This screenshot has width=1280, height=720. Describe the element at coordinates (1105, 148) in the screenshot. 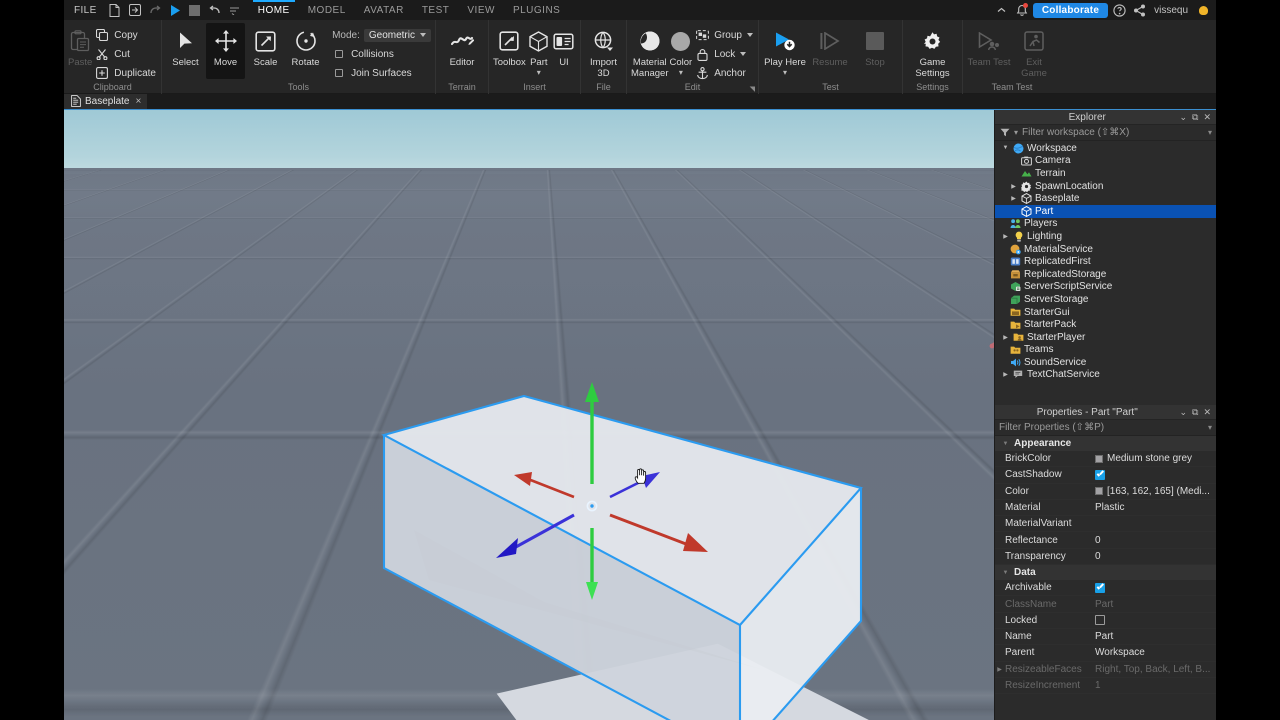

I see `tree-item-workspace: ▼ Workspace` at that location.